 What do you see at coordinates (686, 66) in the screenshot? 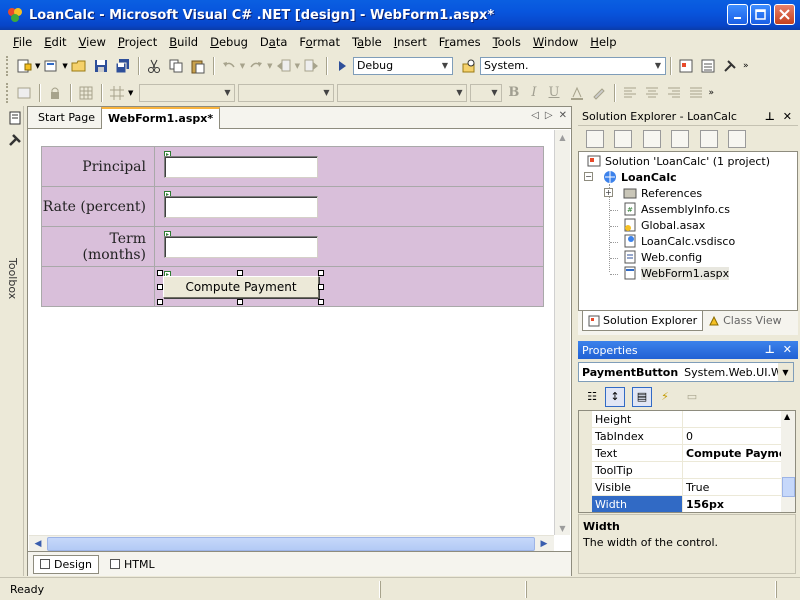
I see `solution-explorer-icon` at bounding box center [686, 66].